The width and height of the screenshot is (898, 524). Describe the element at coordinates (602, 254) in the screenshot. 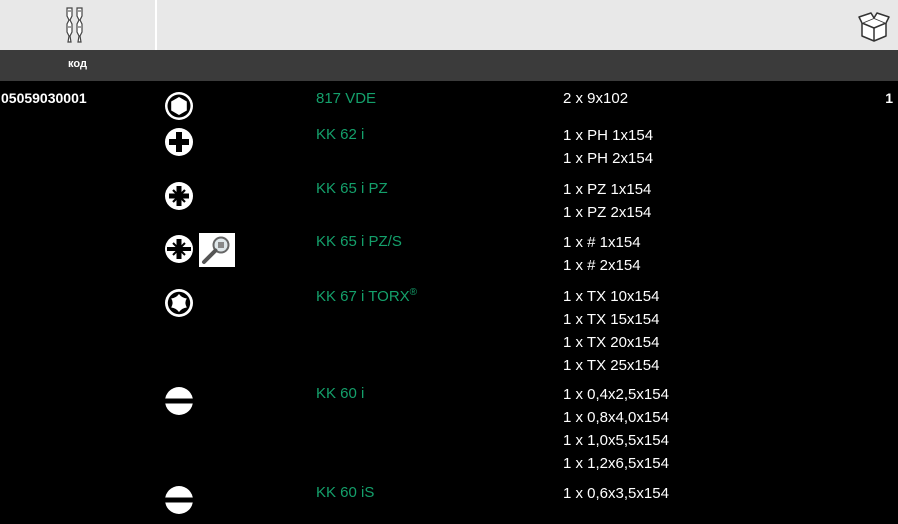

I see `product-specs: 1 x # 1x154 1 x # 2x154` at that location.